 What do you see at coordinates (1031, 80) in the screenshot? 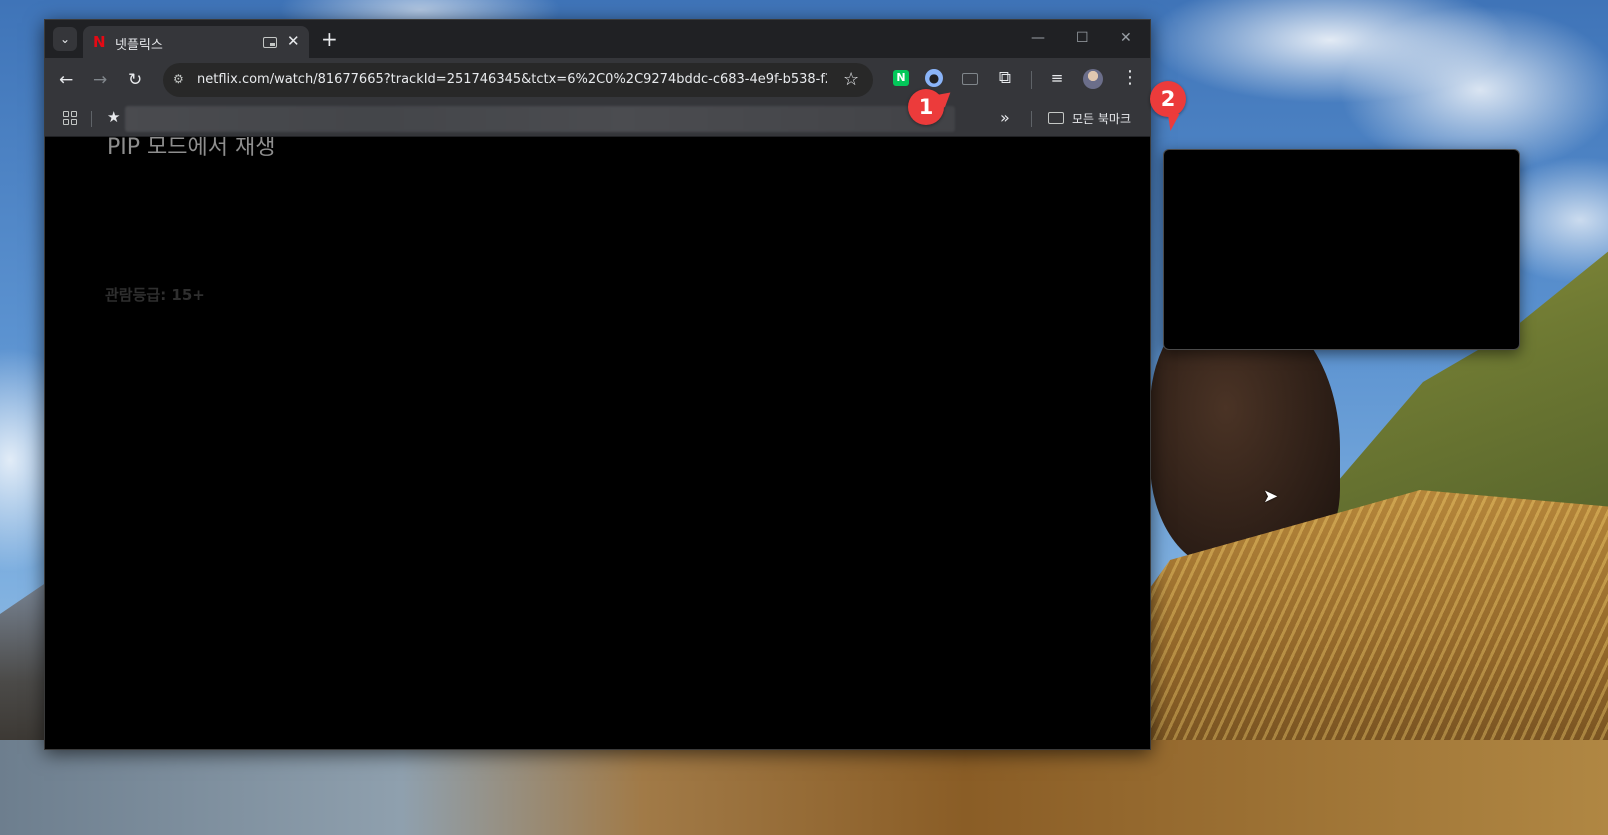
I see `toolbar-separator` at bounding box center [1031, 80].